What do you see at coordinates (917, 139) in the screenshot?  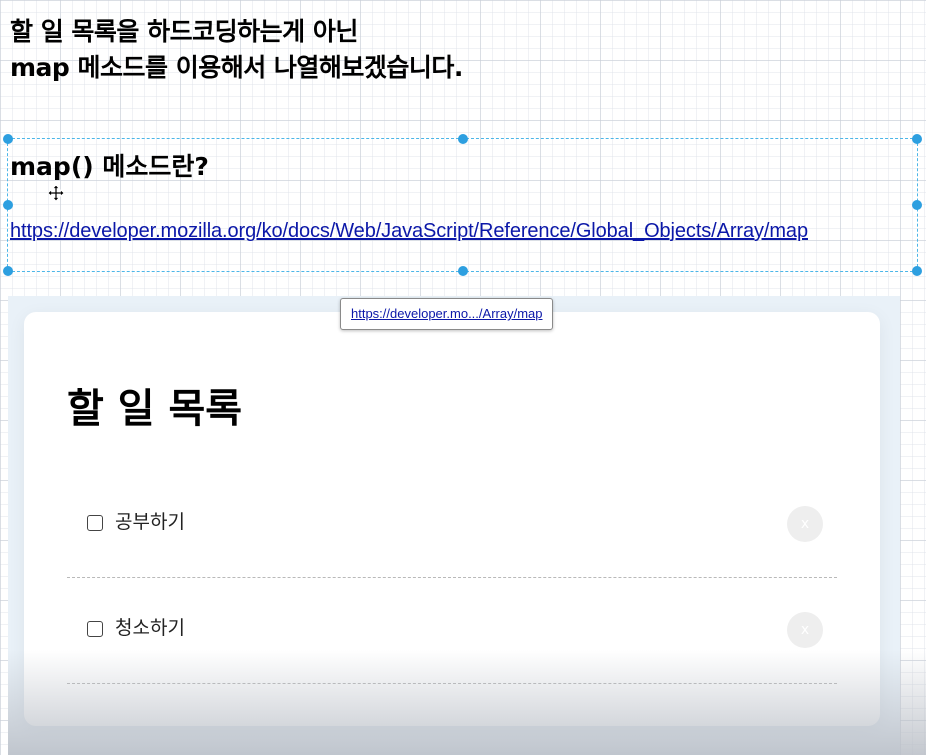 I see `selection-handle-top-right` at bounding box center [917, 139].